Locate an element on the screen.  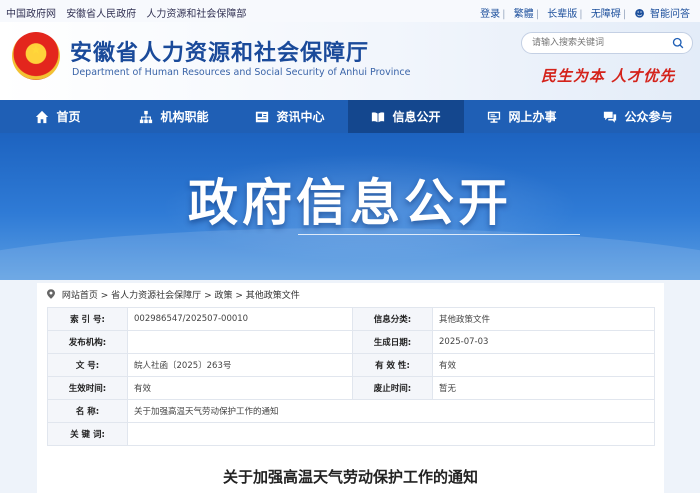
category-value: 其他政策文件 is located at coordinates (543, 319).